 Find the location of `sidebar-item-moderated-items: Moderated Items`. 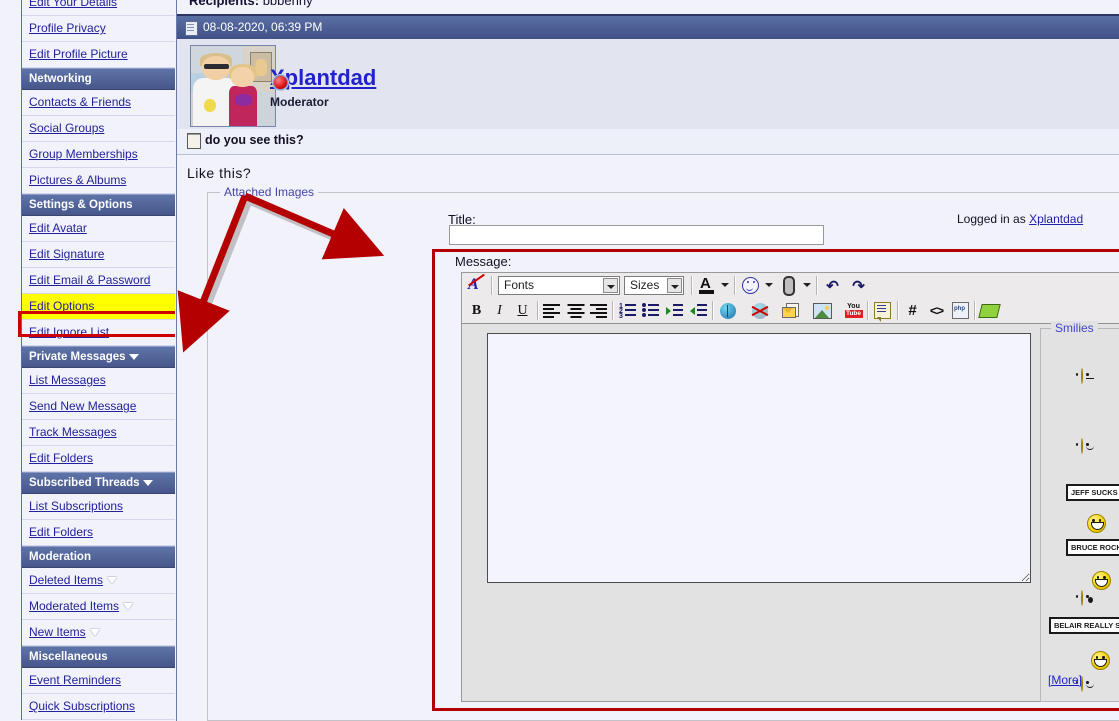

sidebar-item-moderated-items: Moderated Items is located at coordinates (98, 607).